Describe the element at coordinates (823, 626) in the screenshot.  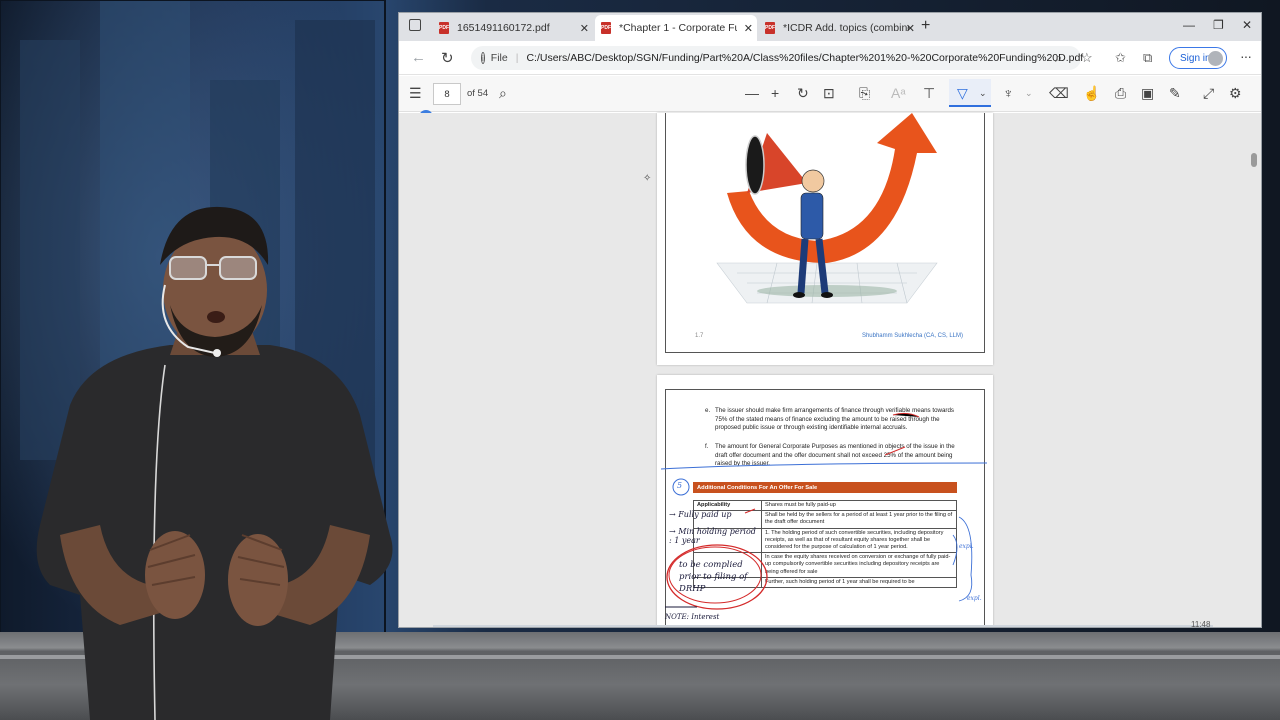
I see `horizontal-scrollbar` at that location.